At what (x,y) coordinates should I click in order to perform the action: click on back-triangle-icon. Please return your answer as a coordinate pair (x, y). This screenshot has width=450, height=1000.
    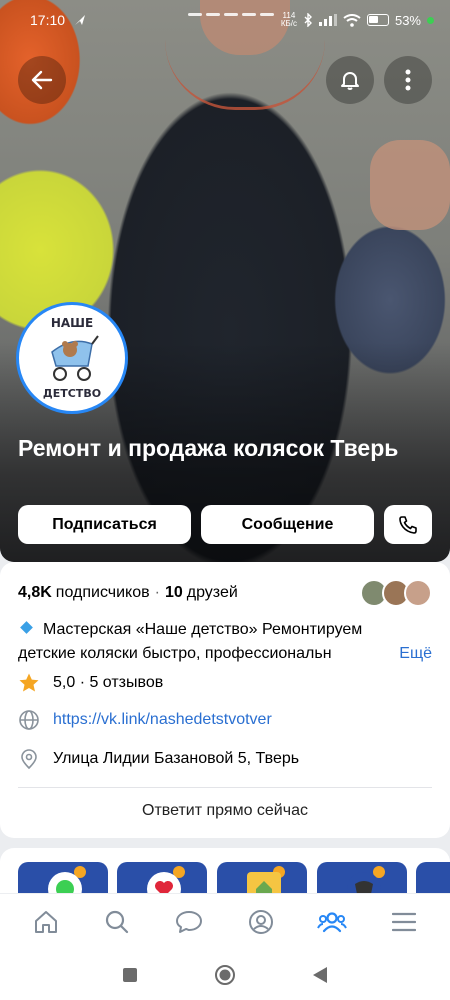
    Looking at the image, I should click on (320, 975).